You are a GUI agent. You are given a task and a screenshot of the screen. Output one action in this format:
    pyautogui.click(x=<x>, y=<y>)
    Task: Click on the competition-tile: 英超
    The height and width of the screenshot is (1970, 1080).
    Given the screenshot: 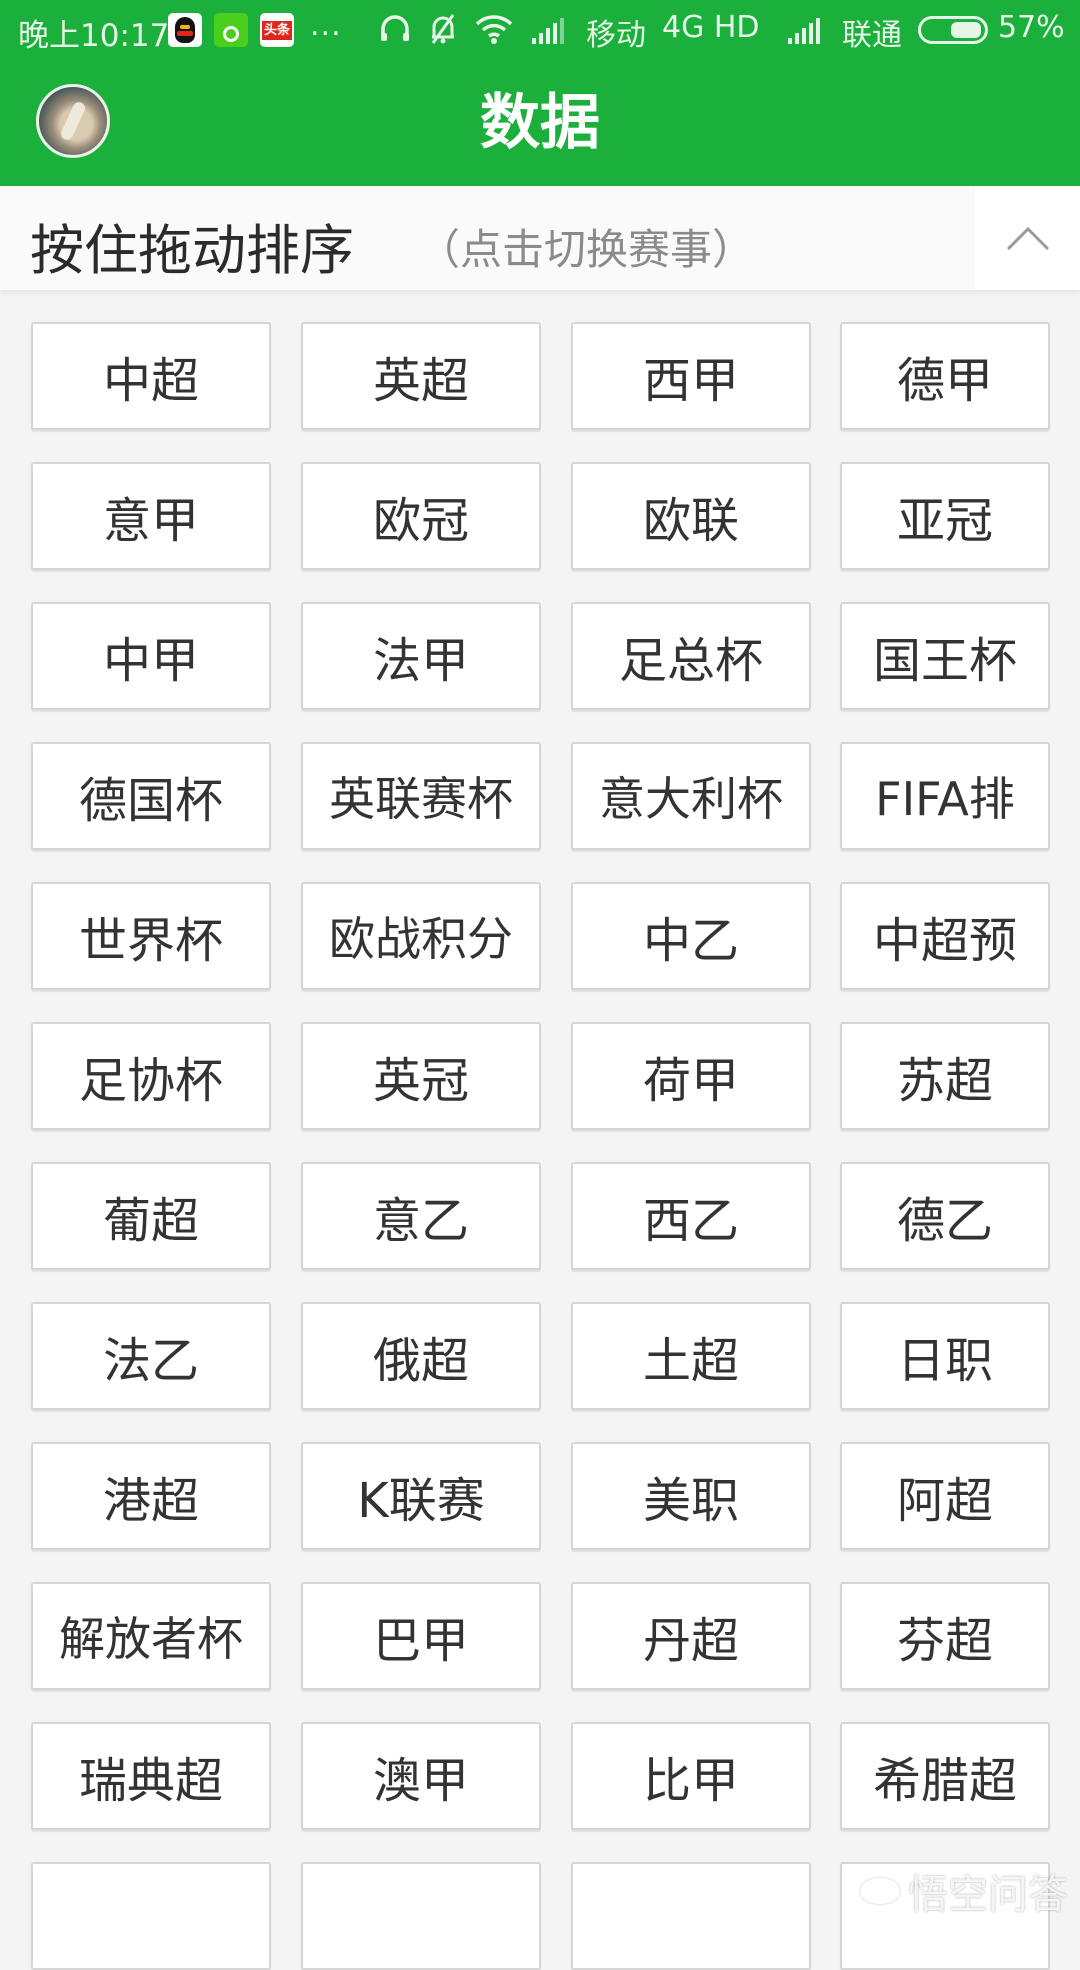 What is the action you would take?
    pyautogui.click(x=421, y=376)
    